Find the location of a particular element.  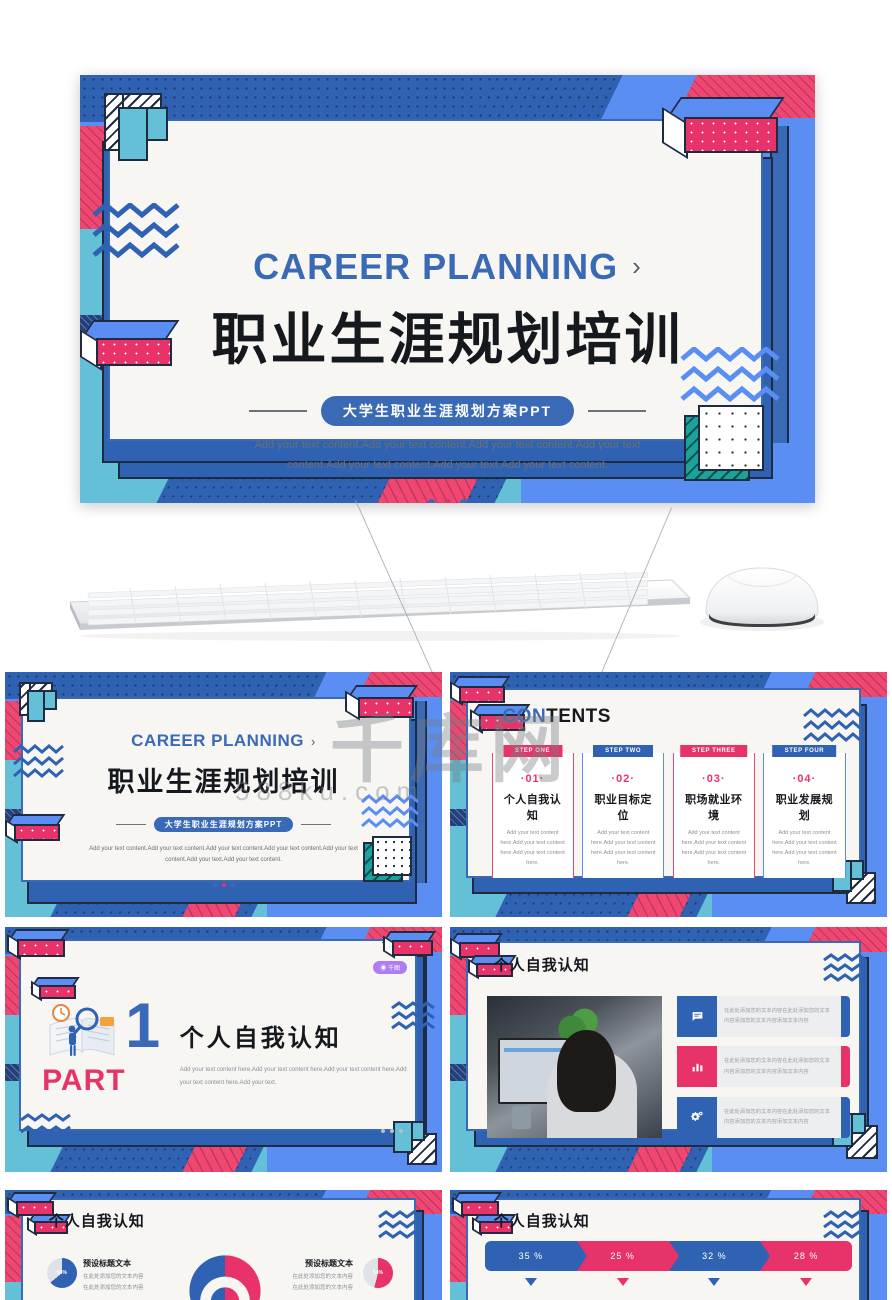

arrow-step: 28 % is located at coordinates (806, 1256).